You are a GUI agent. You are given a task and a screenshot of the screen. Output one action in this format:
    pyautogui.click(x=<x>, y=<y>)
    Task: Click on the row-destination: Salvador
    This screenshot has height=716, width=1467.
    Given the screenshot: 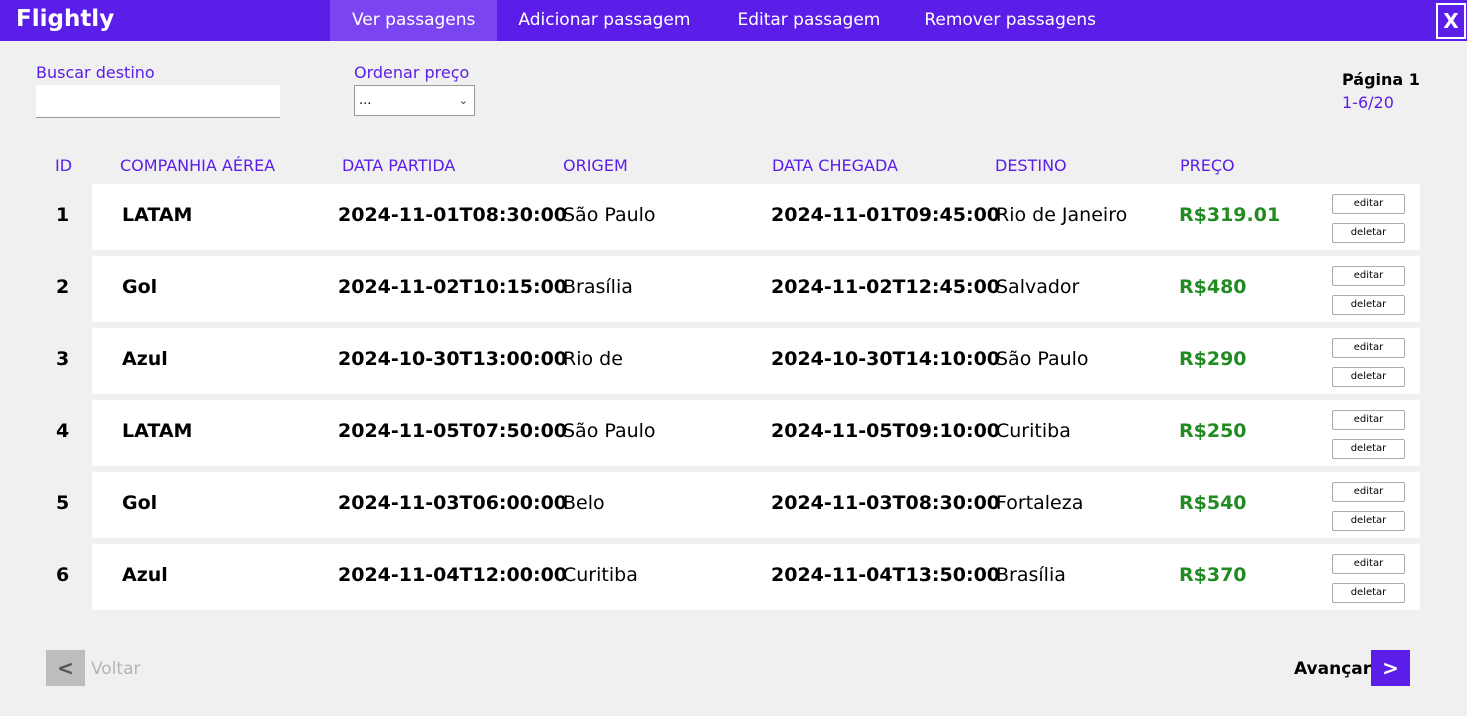 What is the action you would take?
    pyautogui.click(x=1038, y=287)
    